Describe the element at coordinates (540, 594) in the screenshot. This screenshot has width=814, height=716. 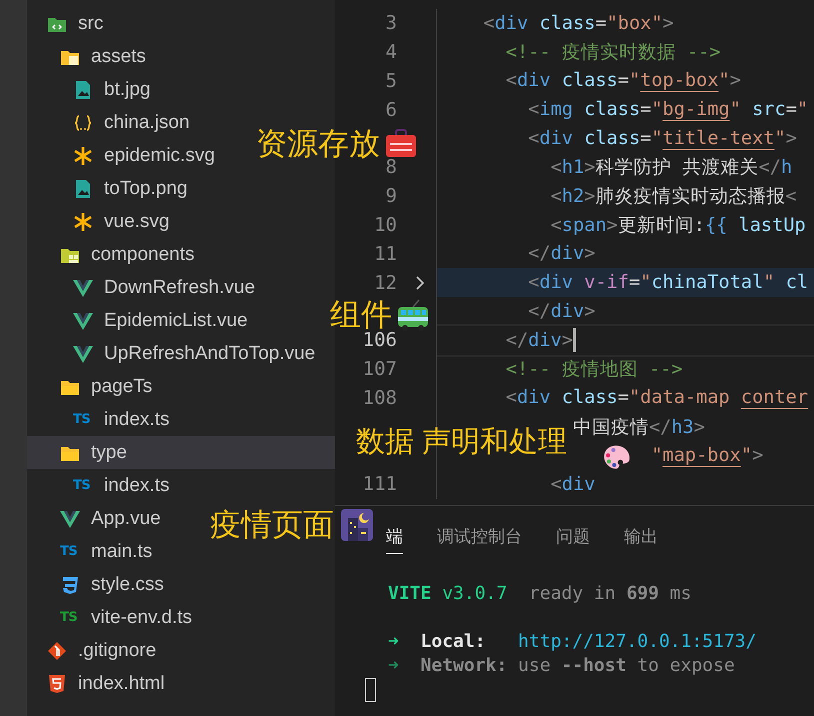
I see `terminal-line: VITE v3.0.7 ready in 699 ms` at that location.